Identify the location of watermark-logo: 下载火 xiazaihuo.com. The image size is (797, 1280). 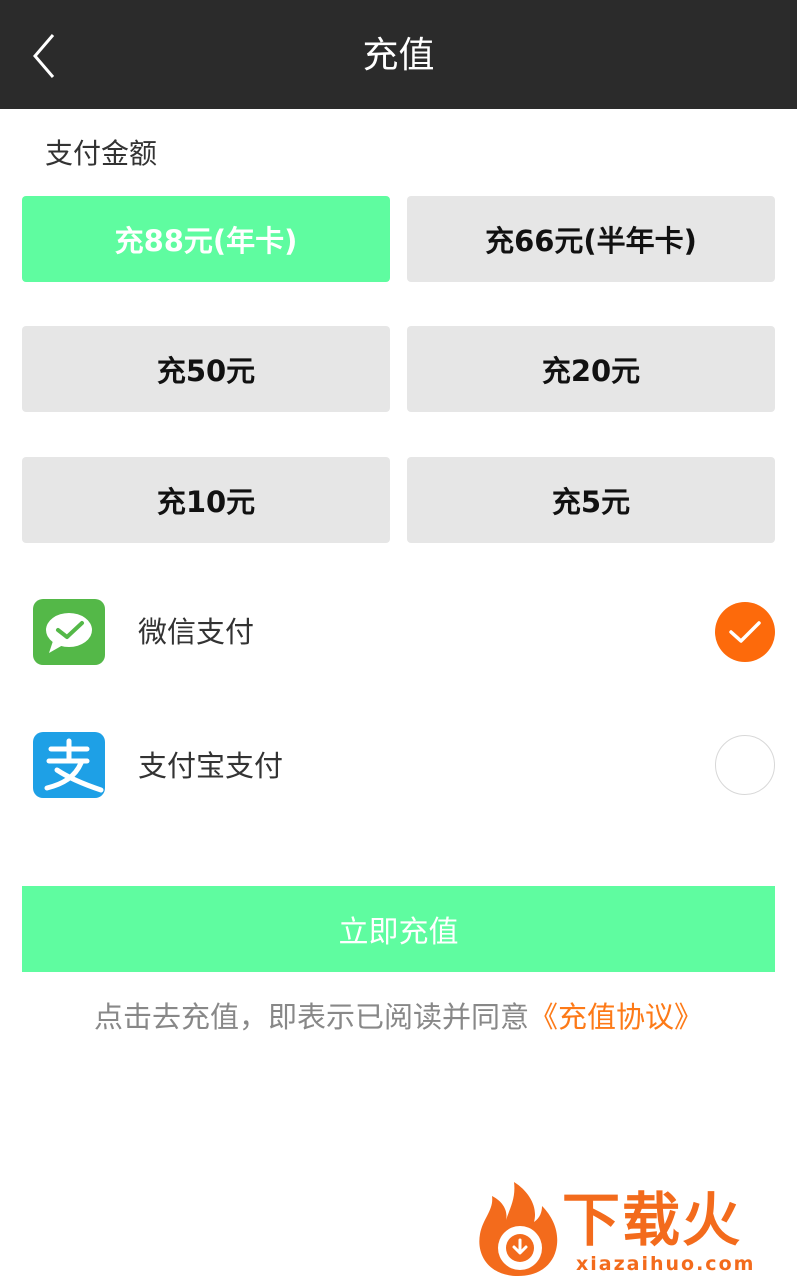
(634, 1229).